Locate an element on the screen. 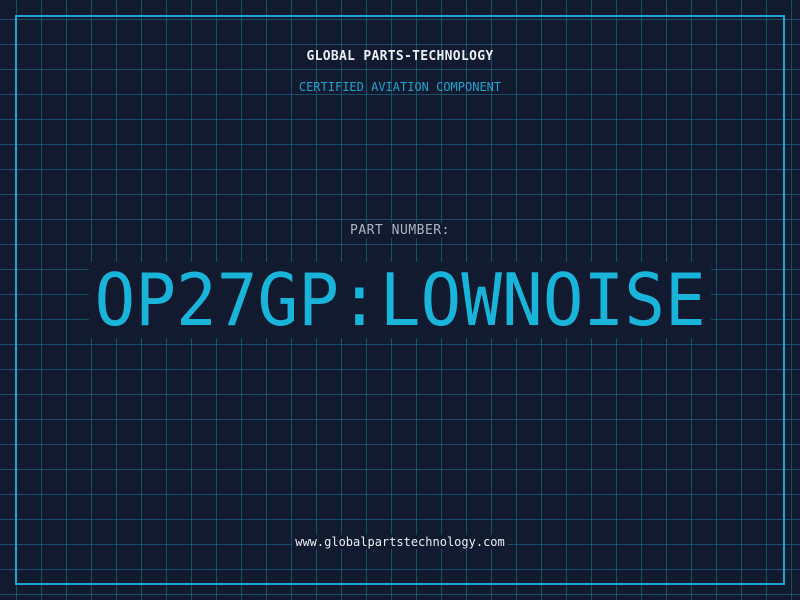 The height and width of the screenshot is (600, 800). part-number-label-row: PART NUMBER: is located at coordinates (400, 228).